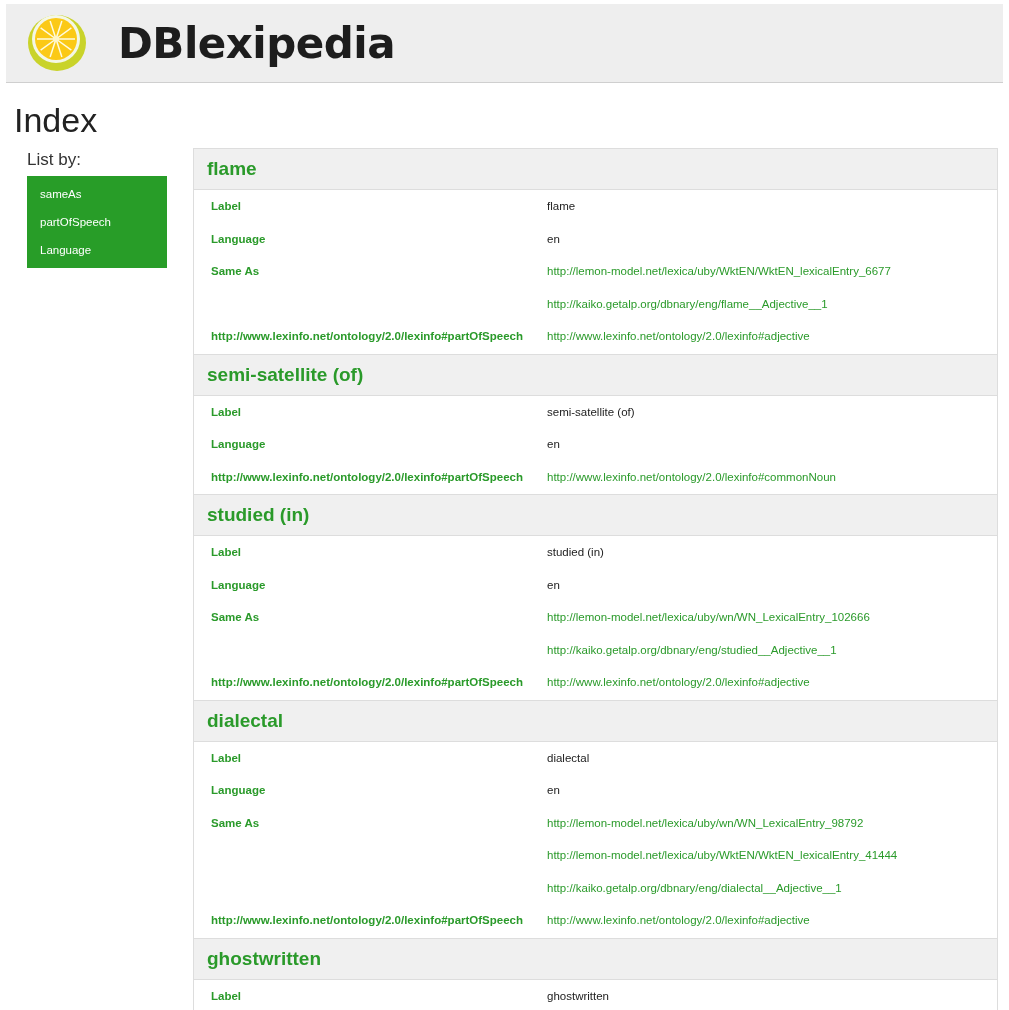 The height and width of the screenshot is (1010, 1009). Describe the element at coordinates (772, 649) in the screenshot. I see `link: http://kaiko.getalp.org/dbnary/eng/studied__Adjective__1` at that location.